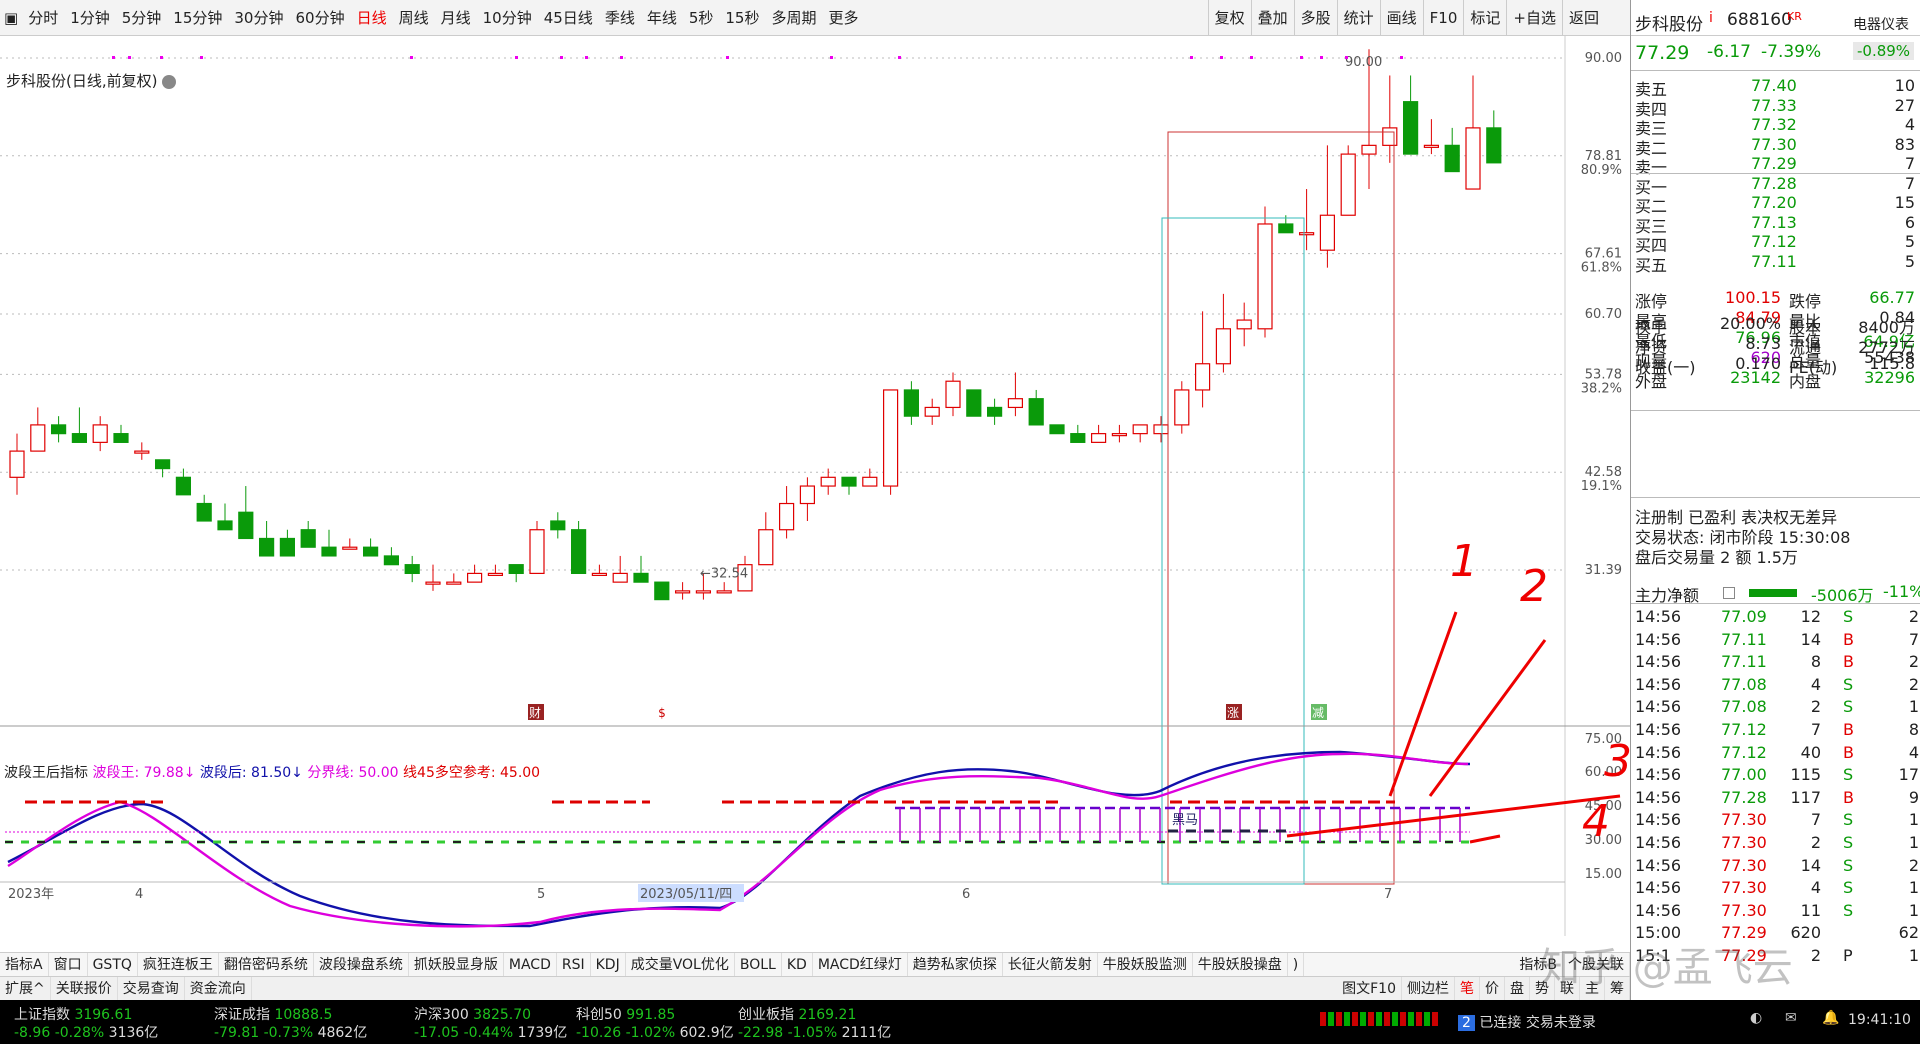 The height and width of the screenshot is (1044, 1920). What do you see at coordinates (1185, 820) in the screenshot?
I see `tag-label: 黑马` at bounding box center [1185, 820].